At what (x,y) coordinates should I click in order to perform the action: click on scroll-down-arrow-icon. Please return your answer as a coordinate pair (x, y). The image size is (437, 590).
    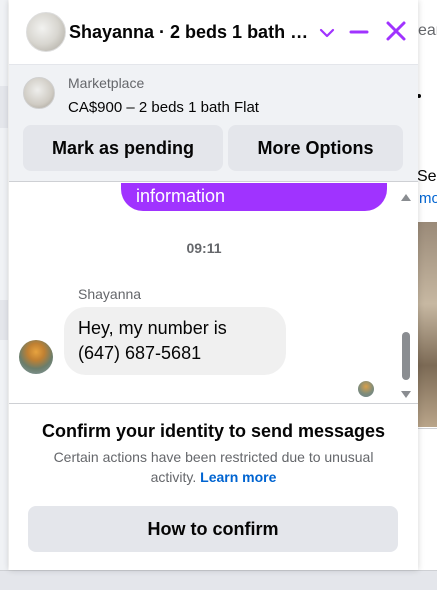
    Looking at the image, I should click on (406, 395).